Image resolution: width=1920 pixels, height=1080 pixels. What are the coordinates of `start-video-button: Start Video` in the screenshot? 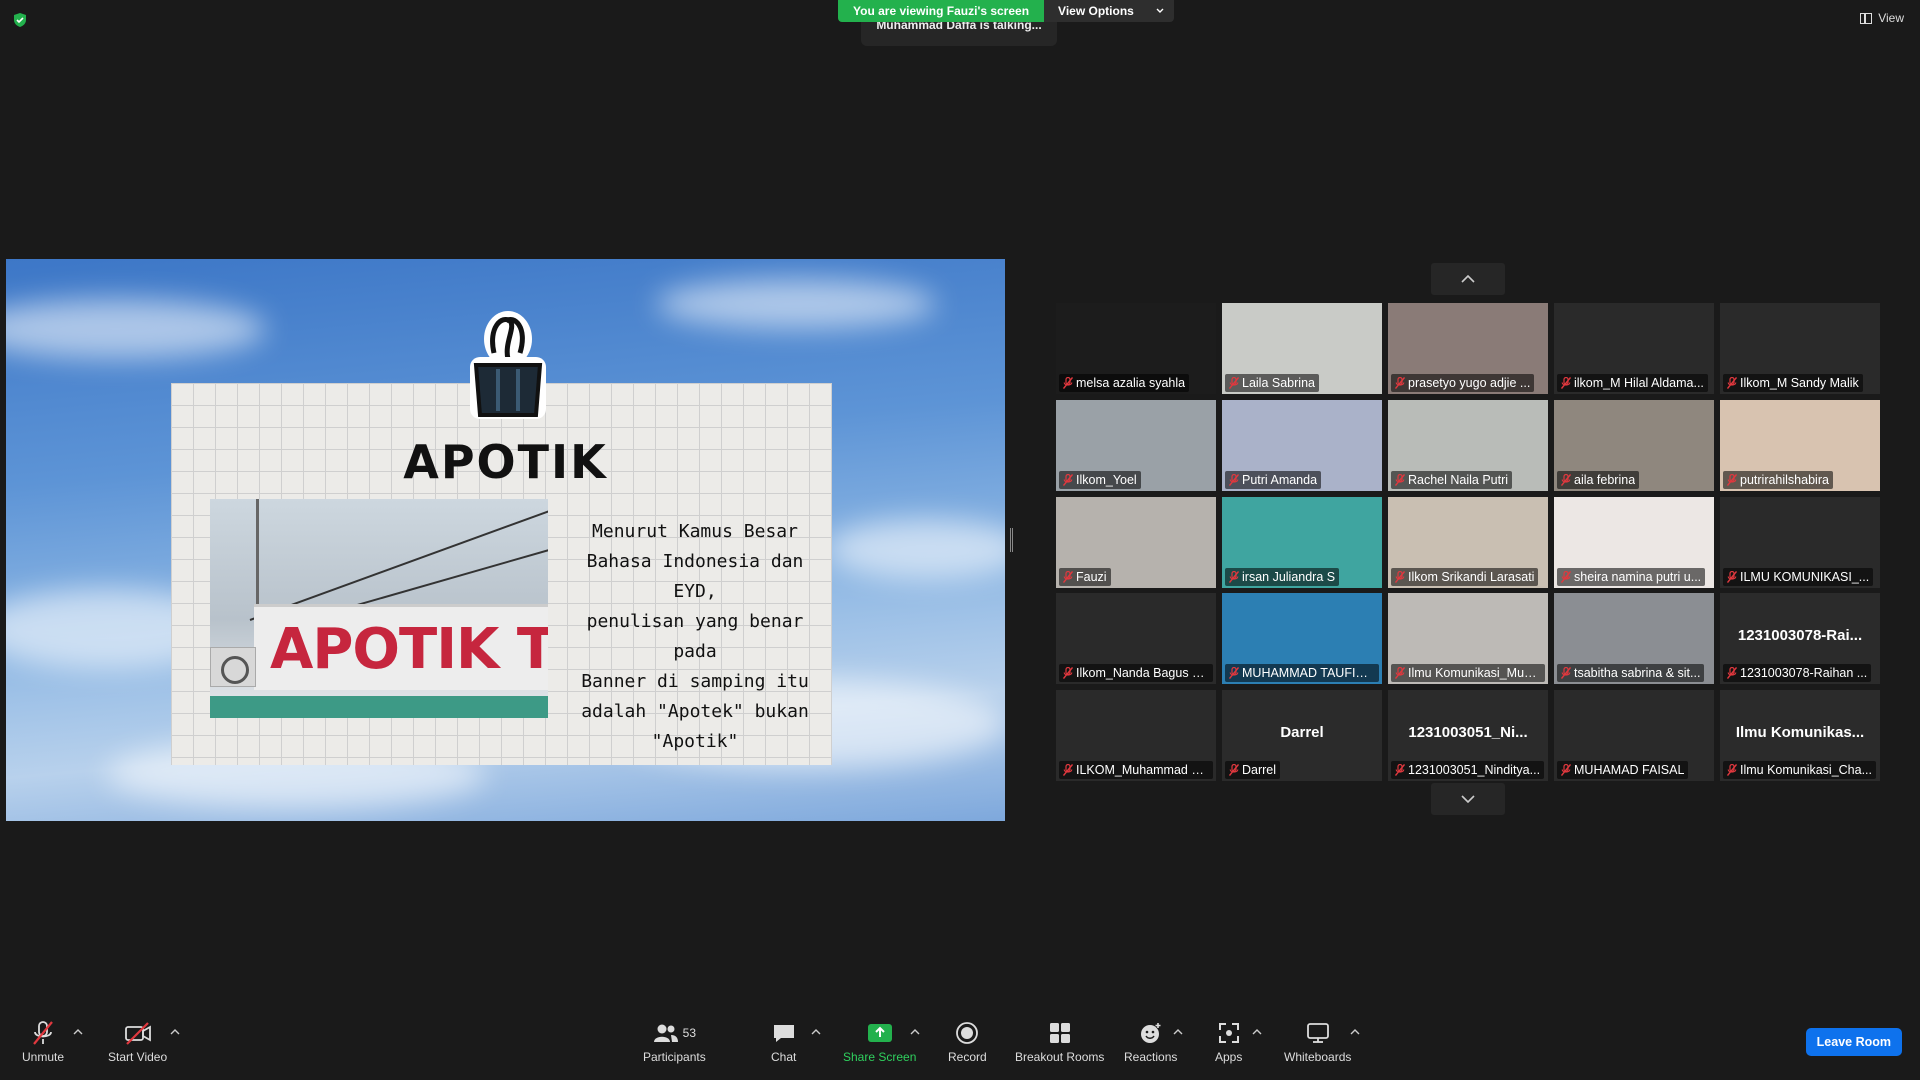 It's located at (137, 1042).